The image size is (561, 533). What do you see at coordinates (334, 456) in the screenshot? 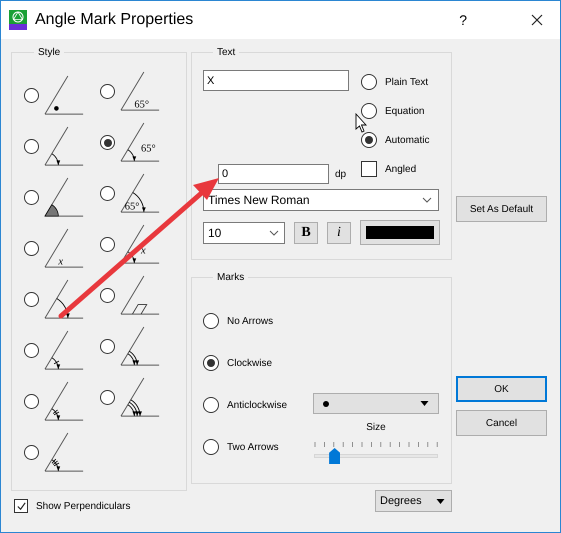
I see `slider-thumb` at bounding box center [334, 456].